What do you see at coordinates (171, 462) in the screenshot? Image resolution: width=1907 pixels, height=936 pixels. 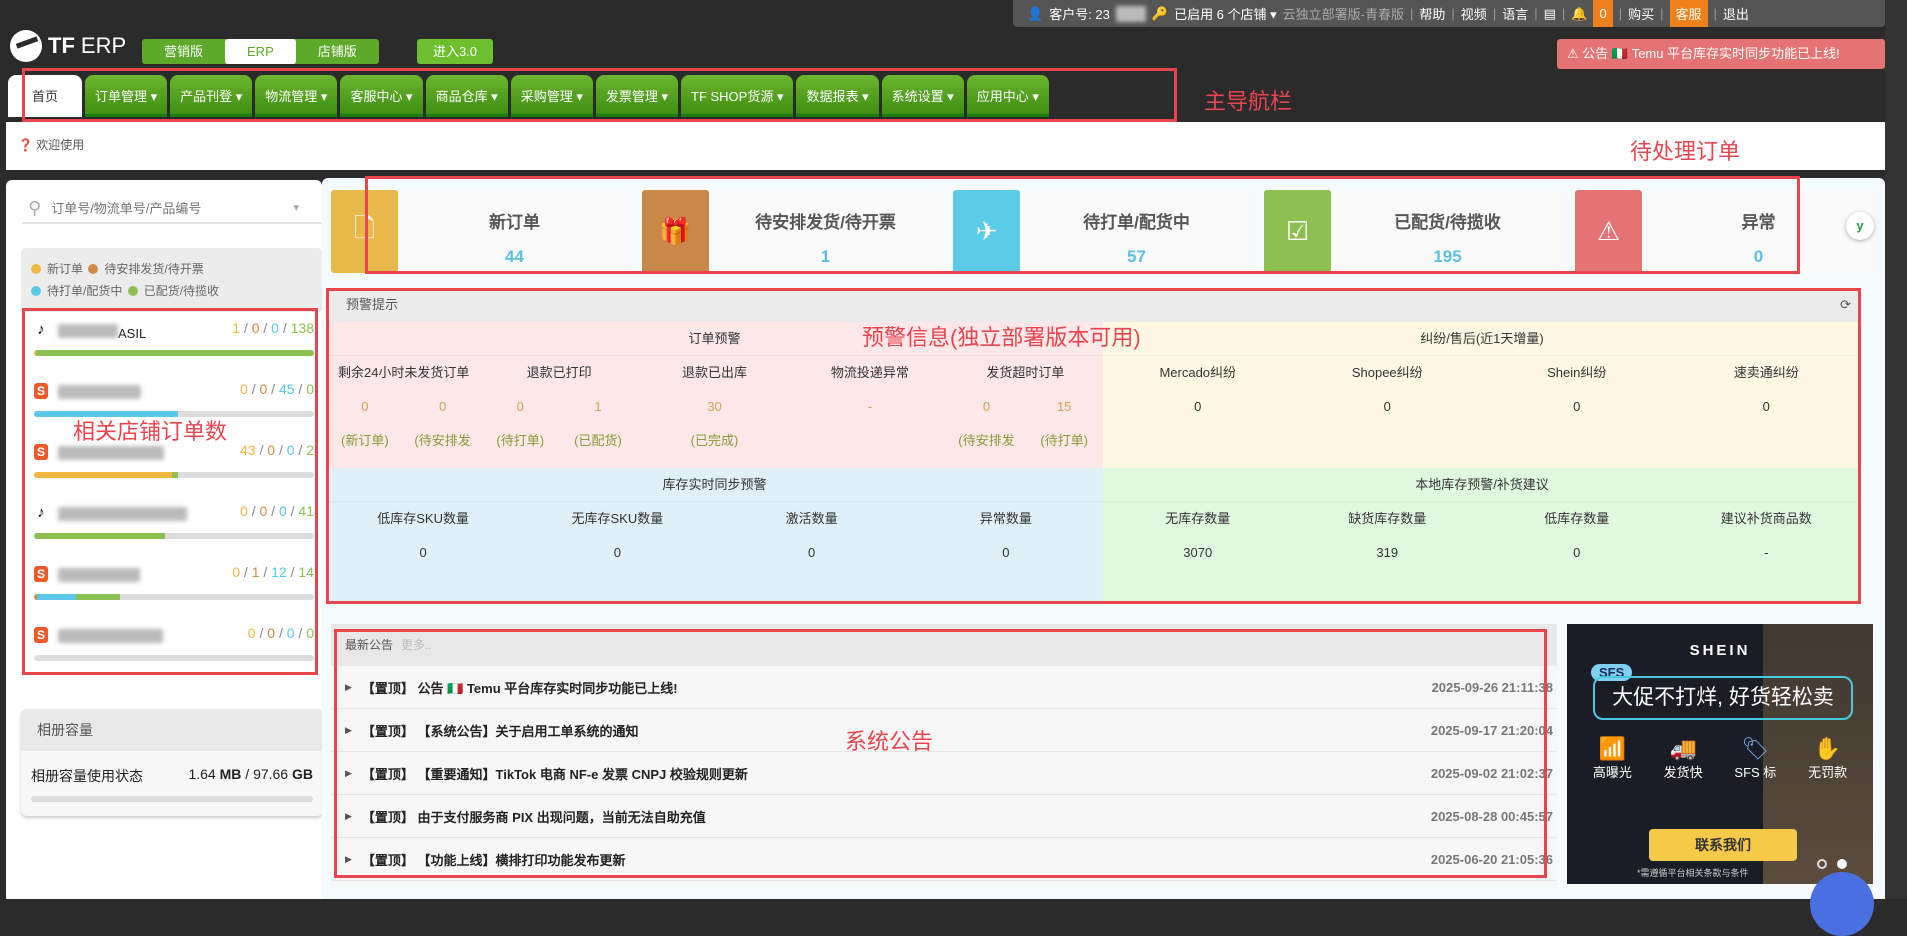 I see `store-row: S 43 / 0 / 0 / 2` at bounding box center [171, 462].